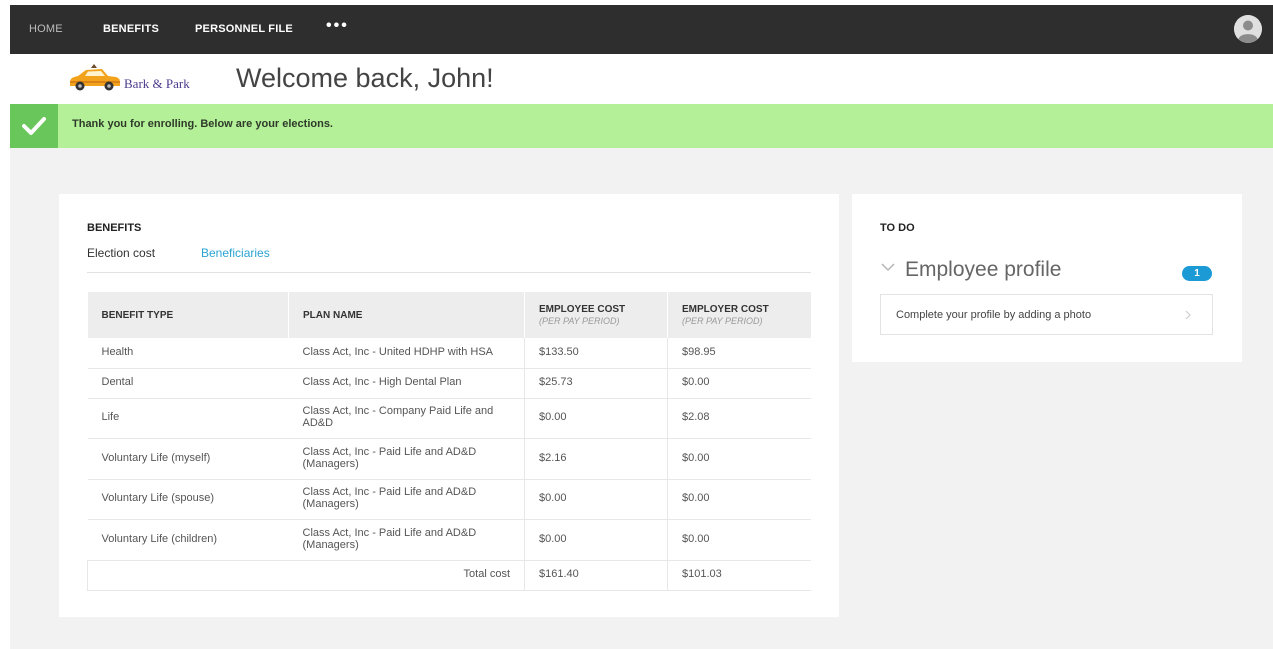  Describe the element at coordinates (739, 575) in the screenshot. I see `total-employer-cost: $101.03` at that location.